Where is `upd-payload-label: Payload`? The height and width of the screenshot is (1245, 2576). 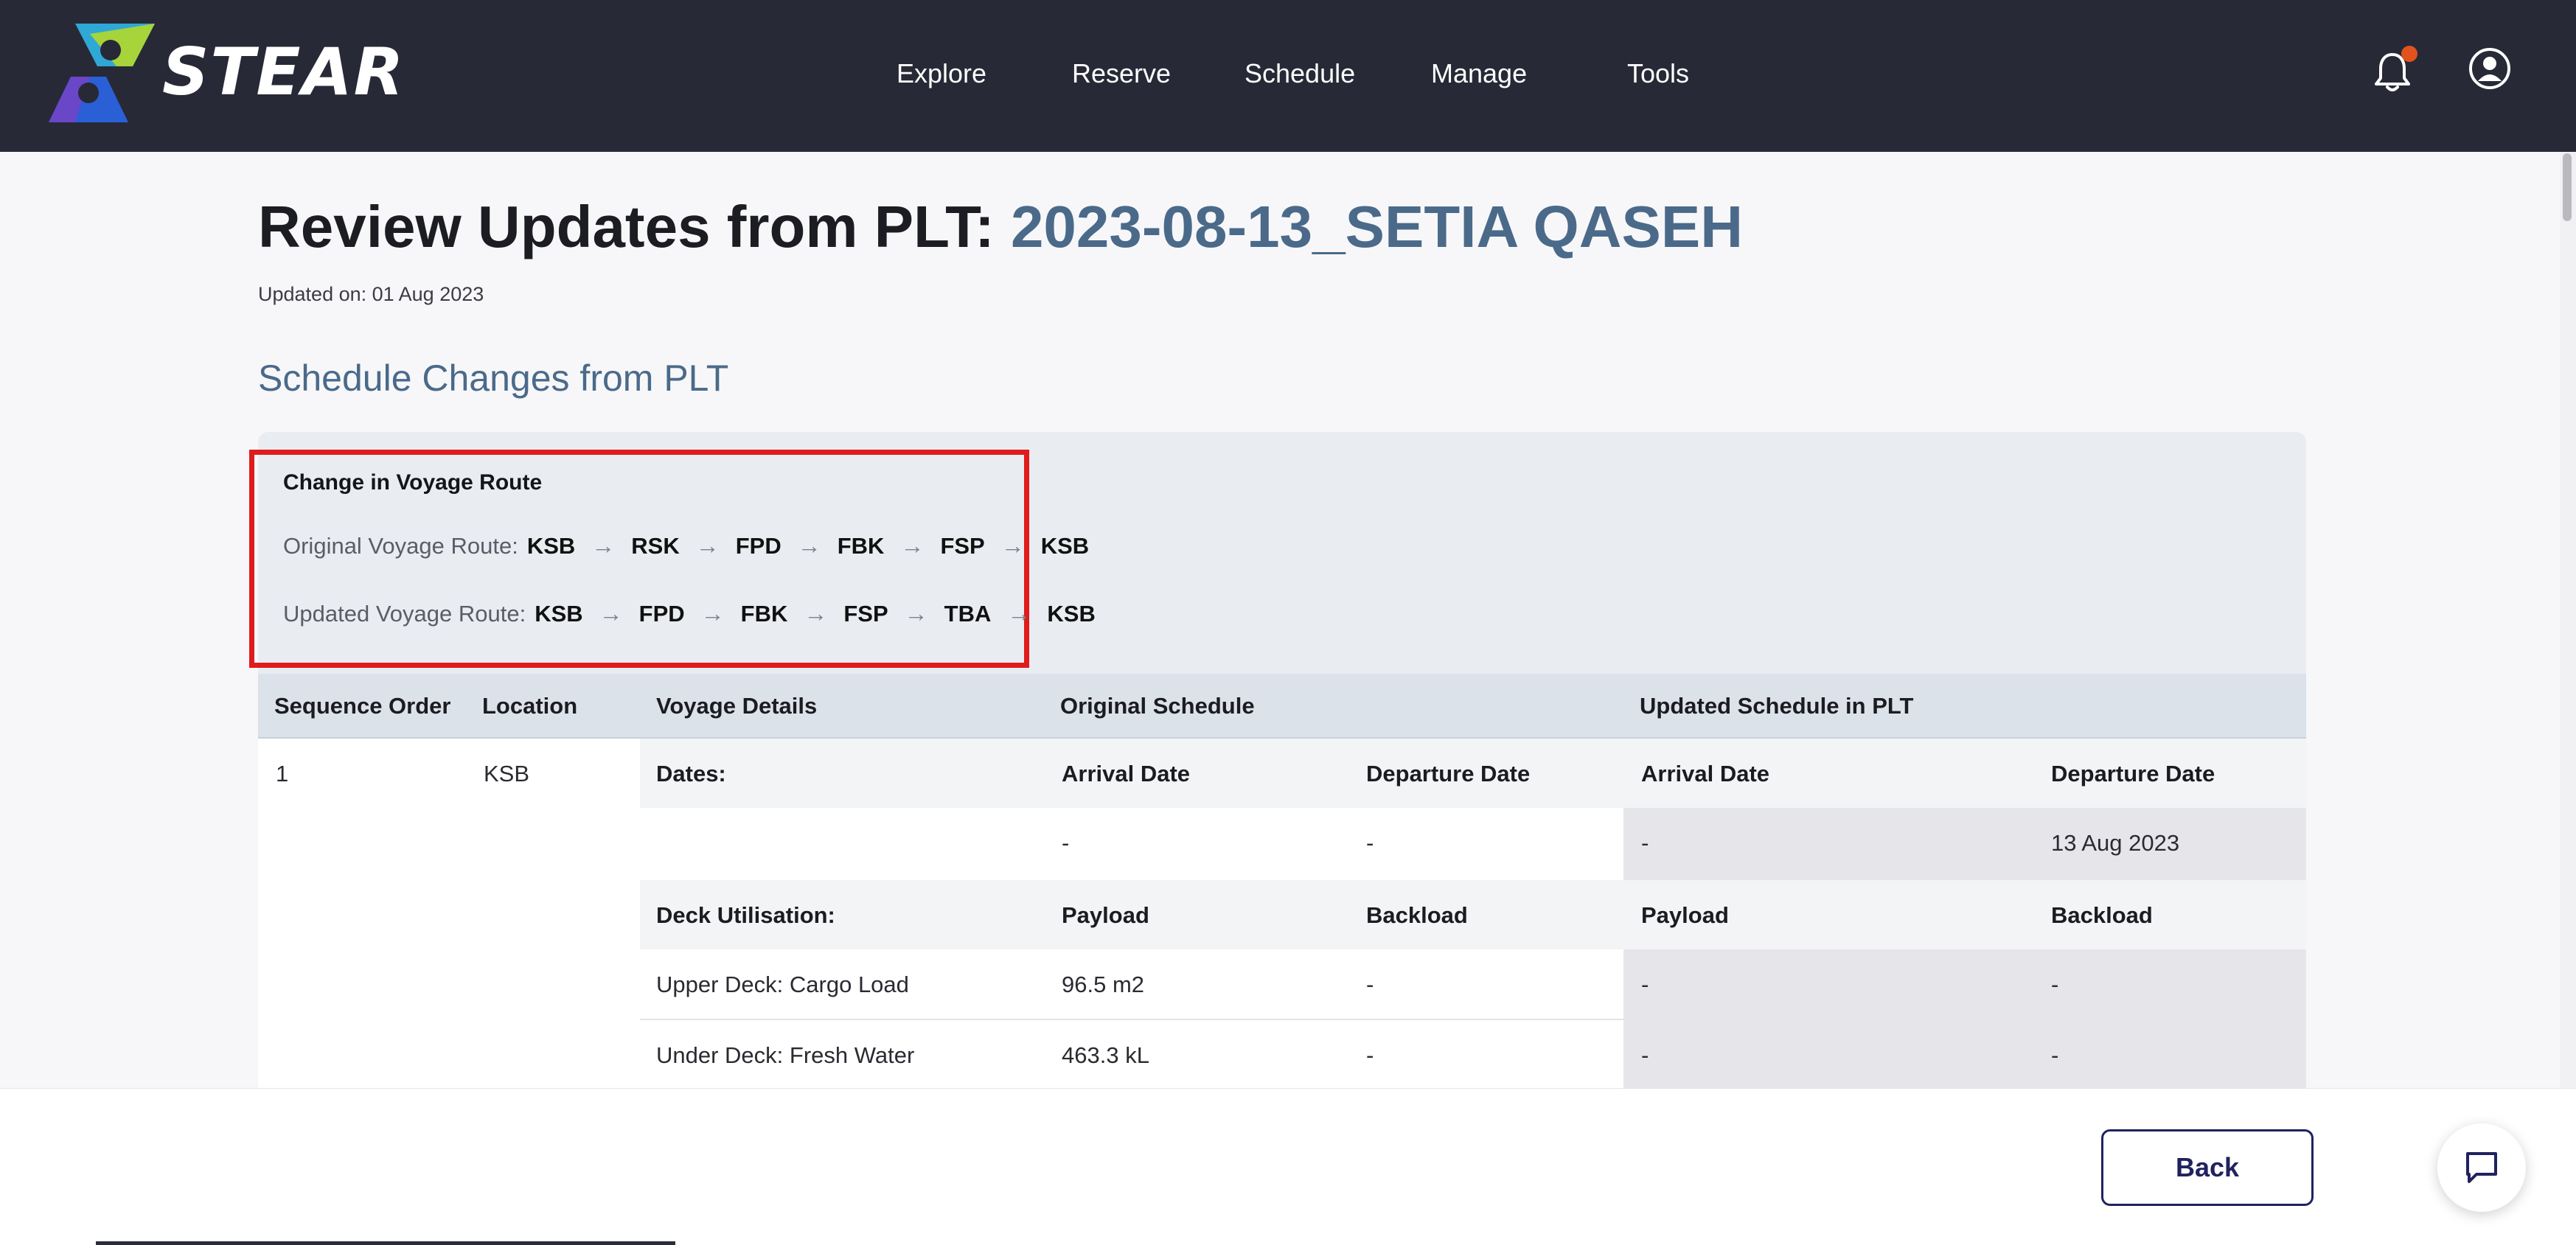
upd-payload-label: Payload is located at coordinates (1685, 915).